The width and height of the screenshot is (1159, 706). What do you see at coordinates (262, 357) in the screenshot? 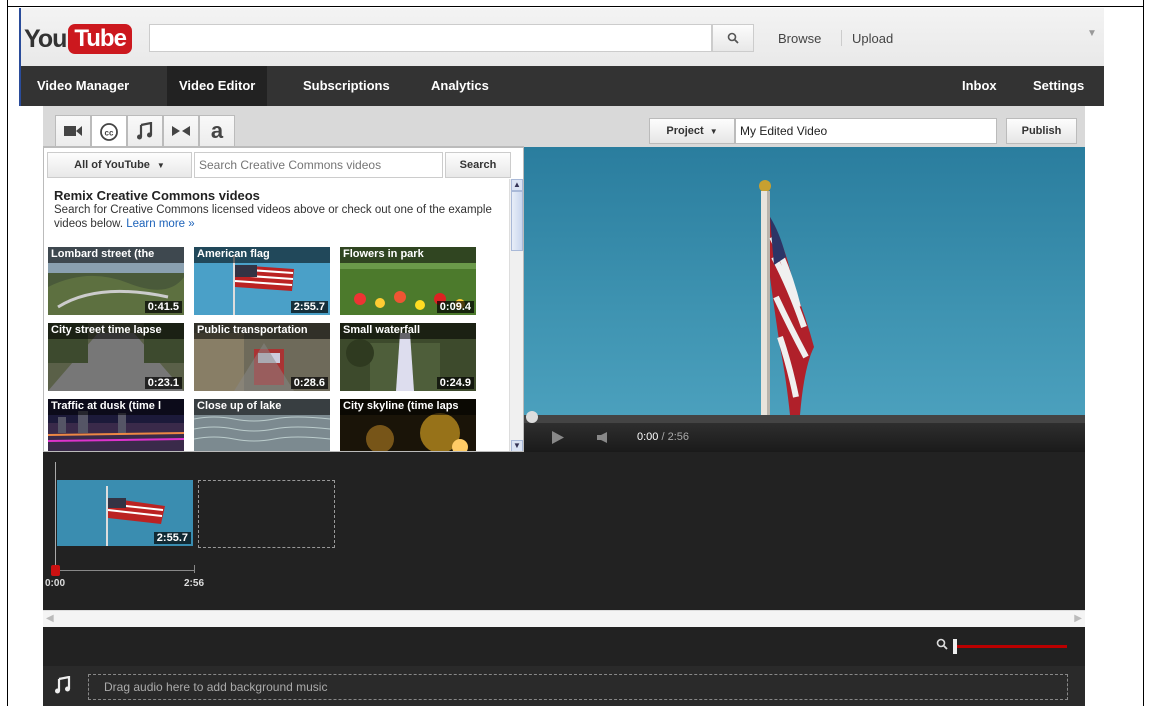
I see `video-thumb-public-transportation: Public transportation 0:28.6` at bounding box center [262, 357].